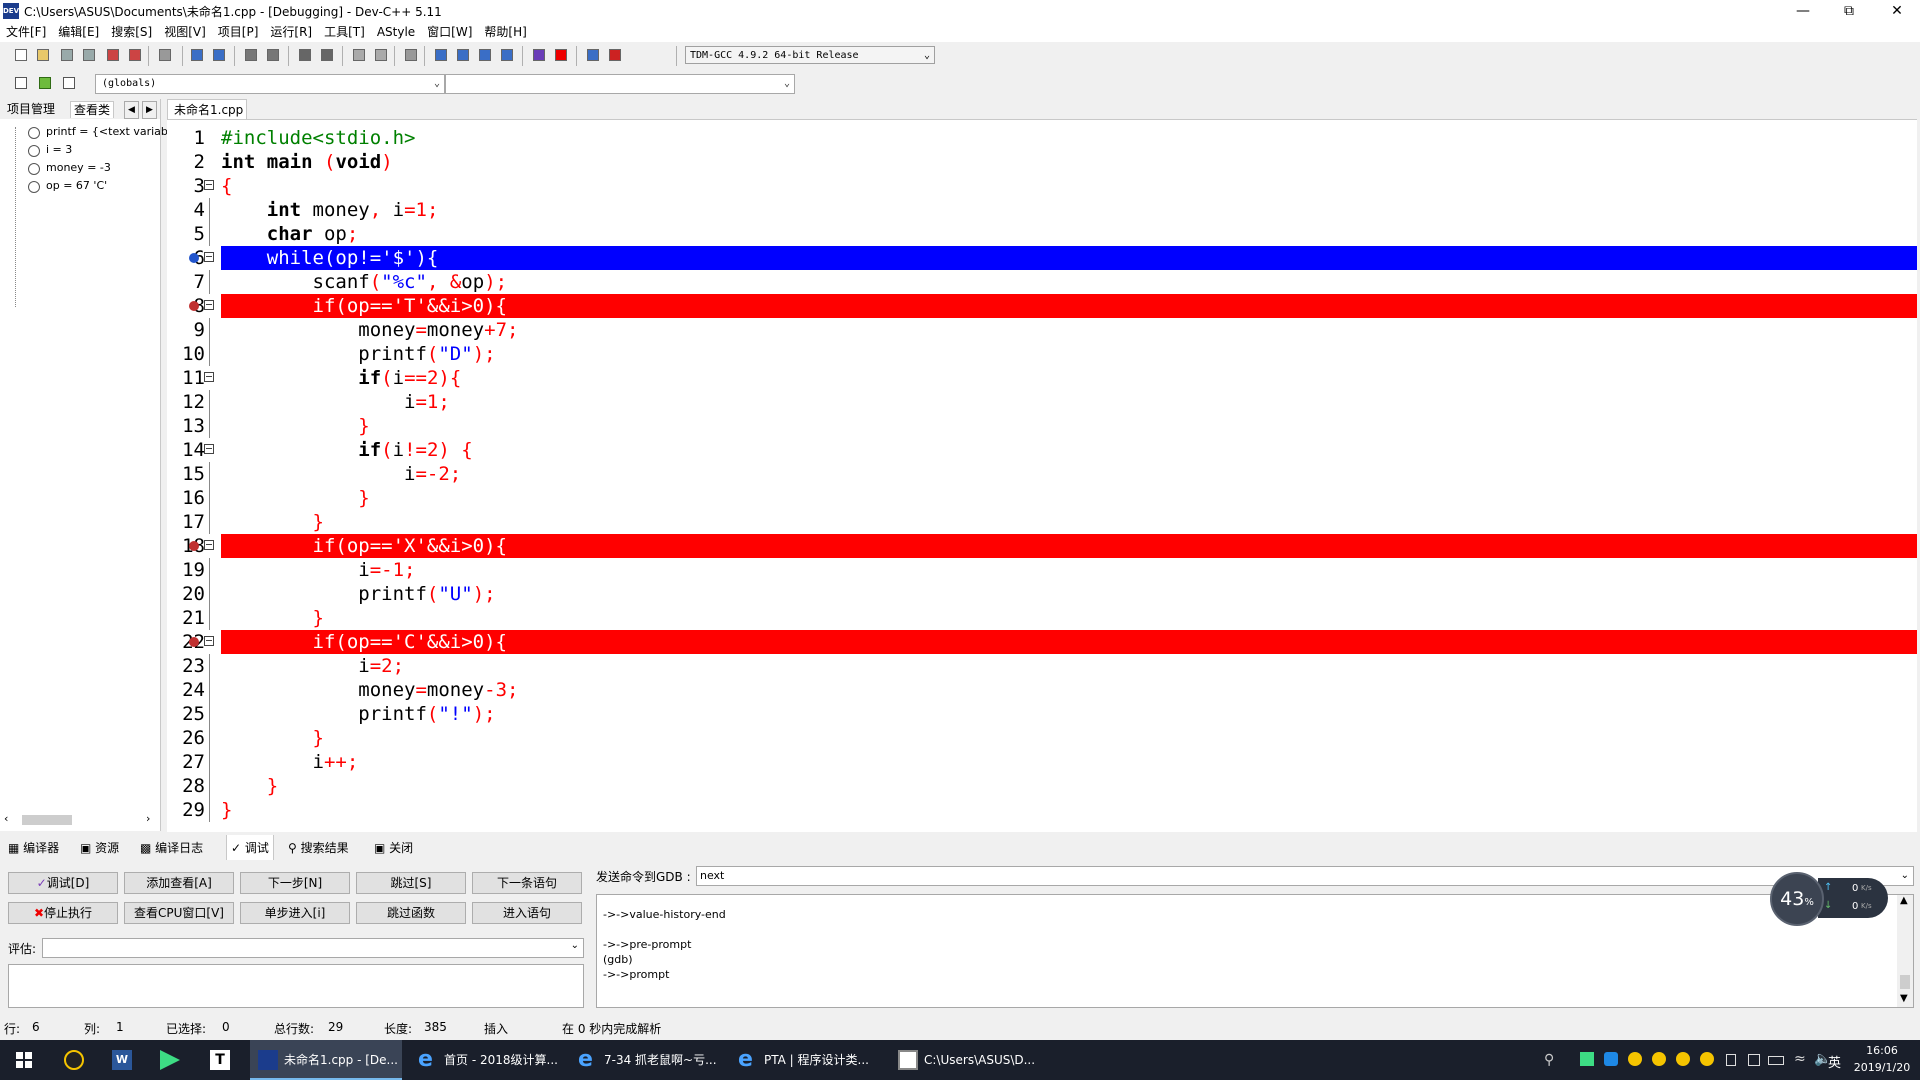 The width and height of the screenshot is (1920, 1080). What do you see at coordinates (185, 32) in the screenshot?
I see `menu-item: 视图[V]` at bounding box center [185, 32].